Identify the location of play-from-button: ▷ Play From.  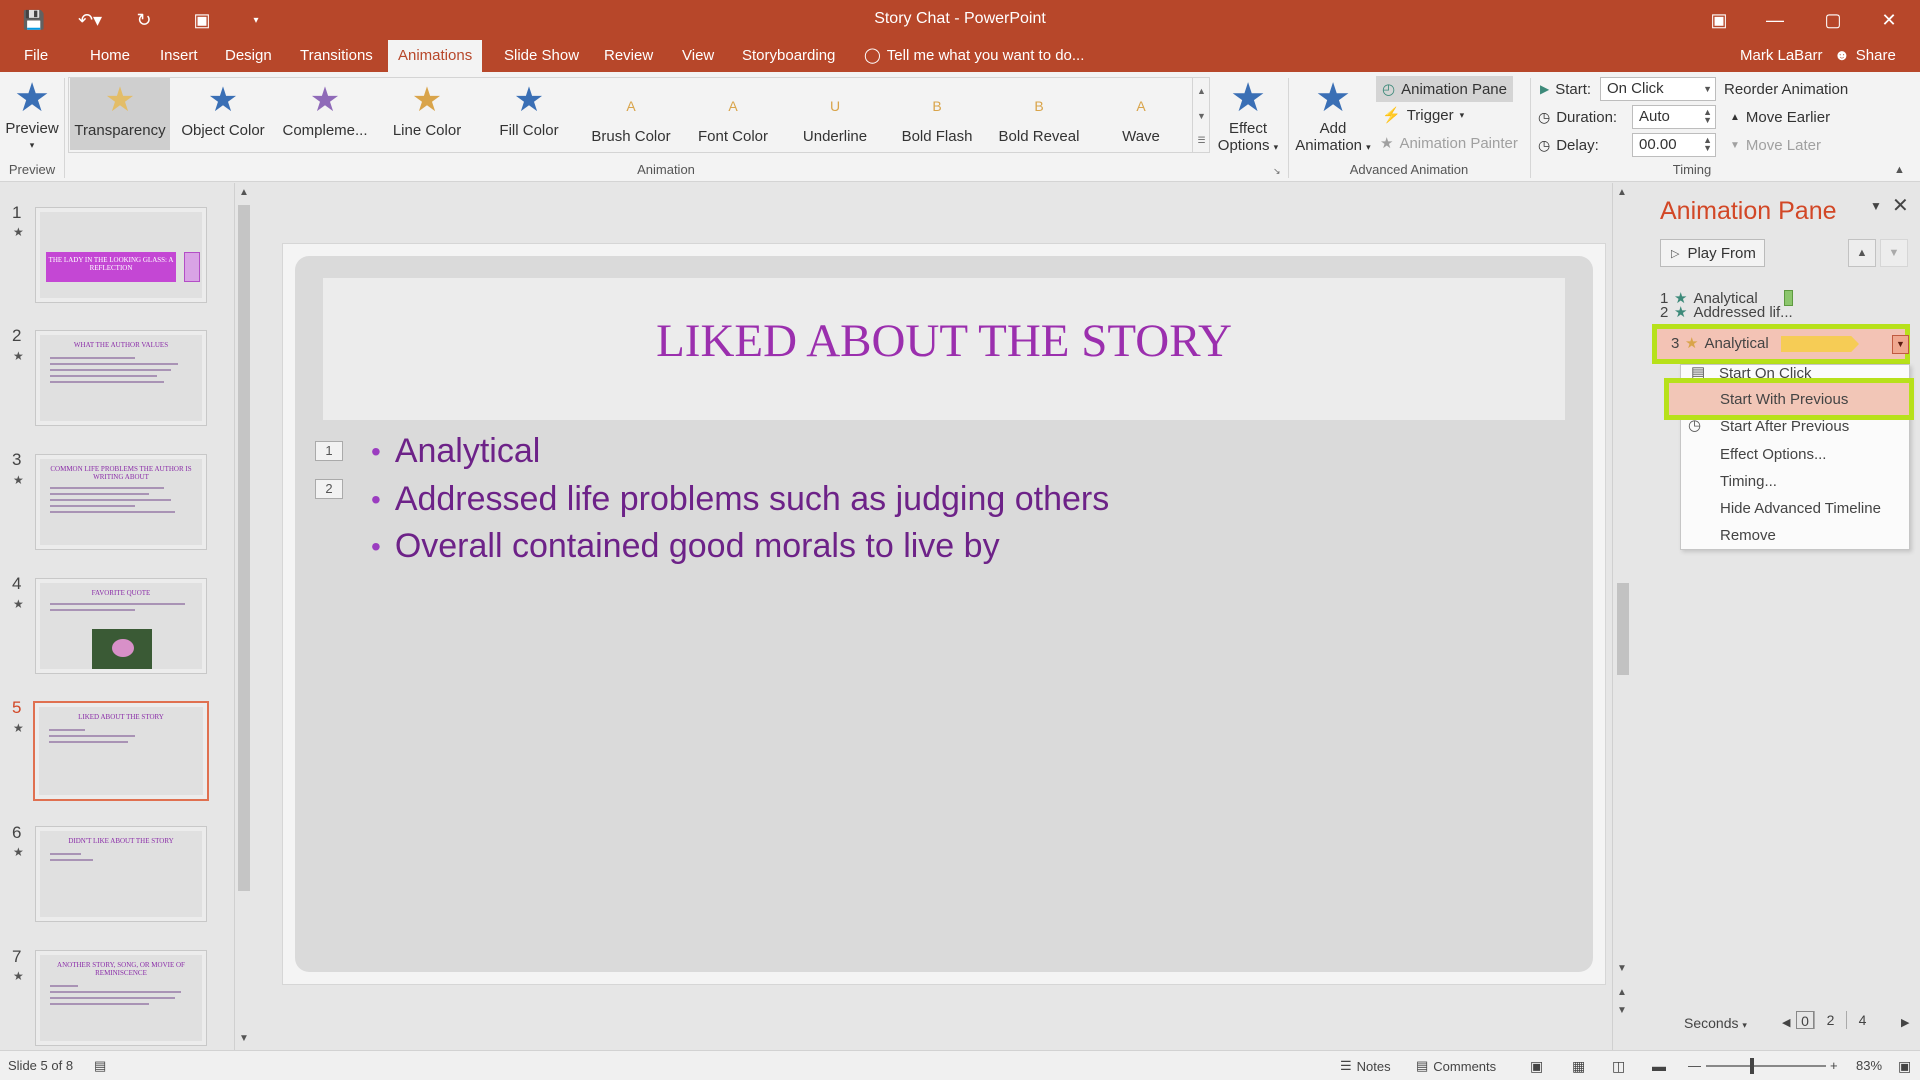
(1712, 253).